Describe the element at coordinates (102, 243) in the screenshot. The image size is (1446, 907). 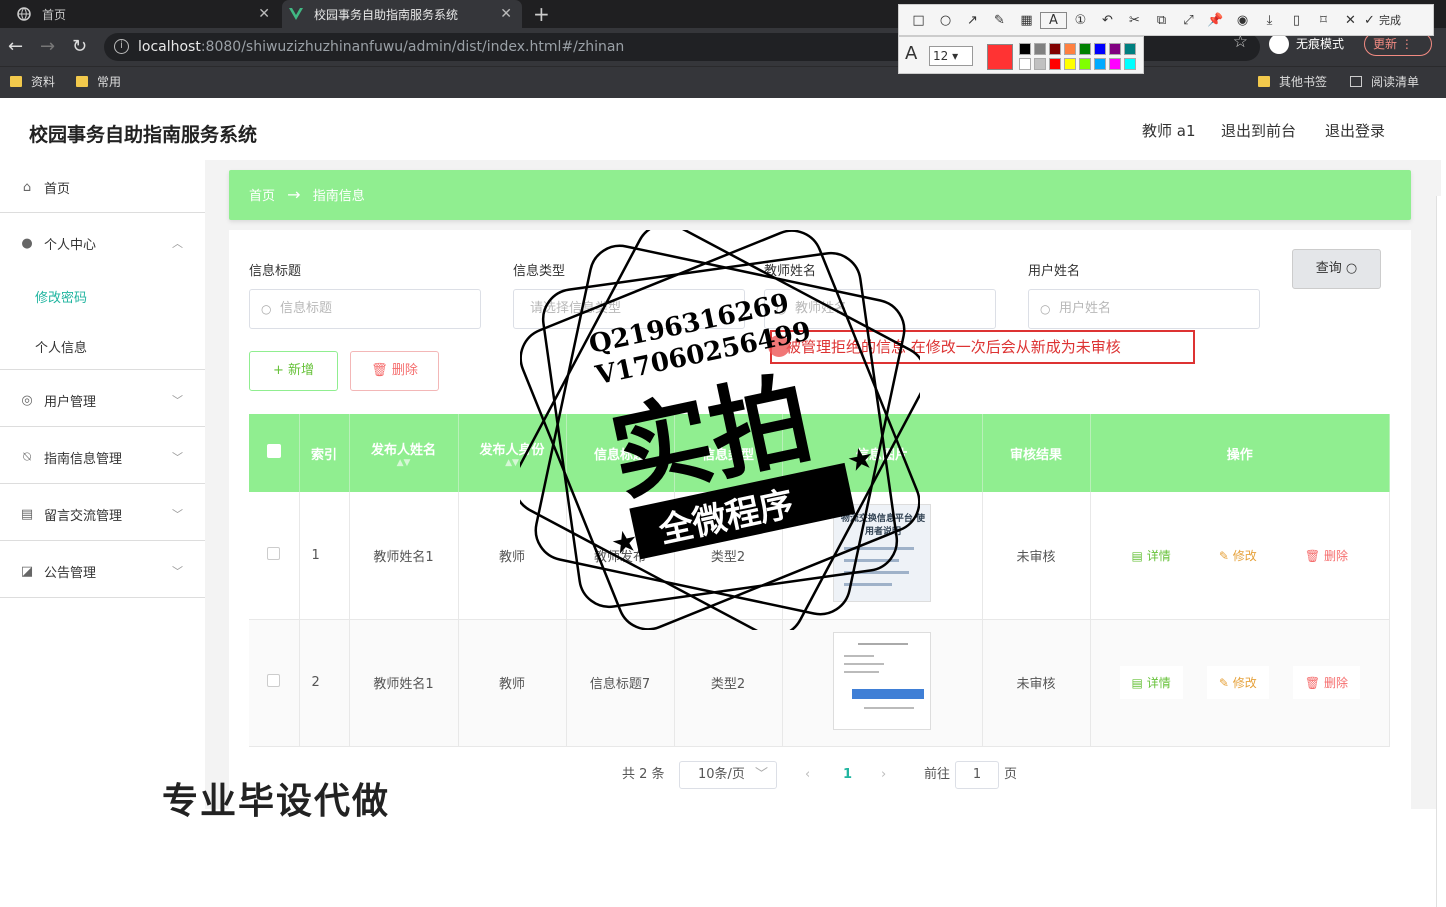
I see `sidebar-item-personal: ● 个人中心 ︿` at that location.